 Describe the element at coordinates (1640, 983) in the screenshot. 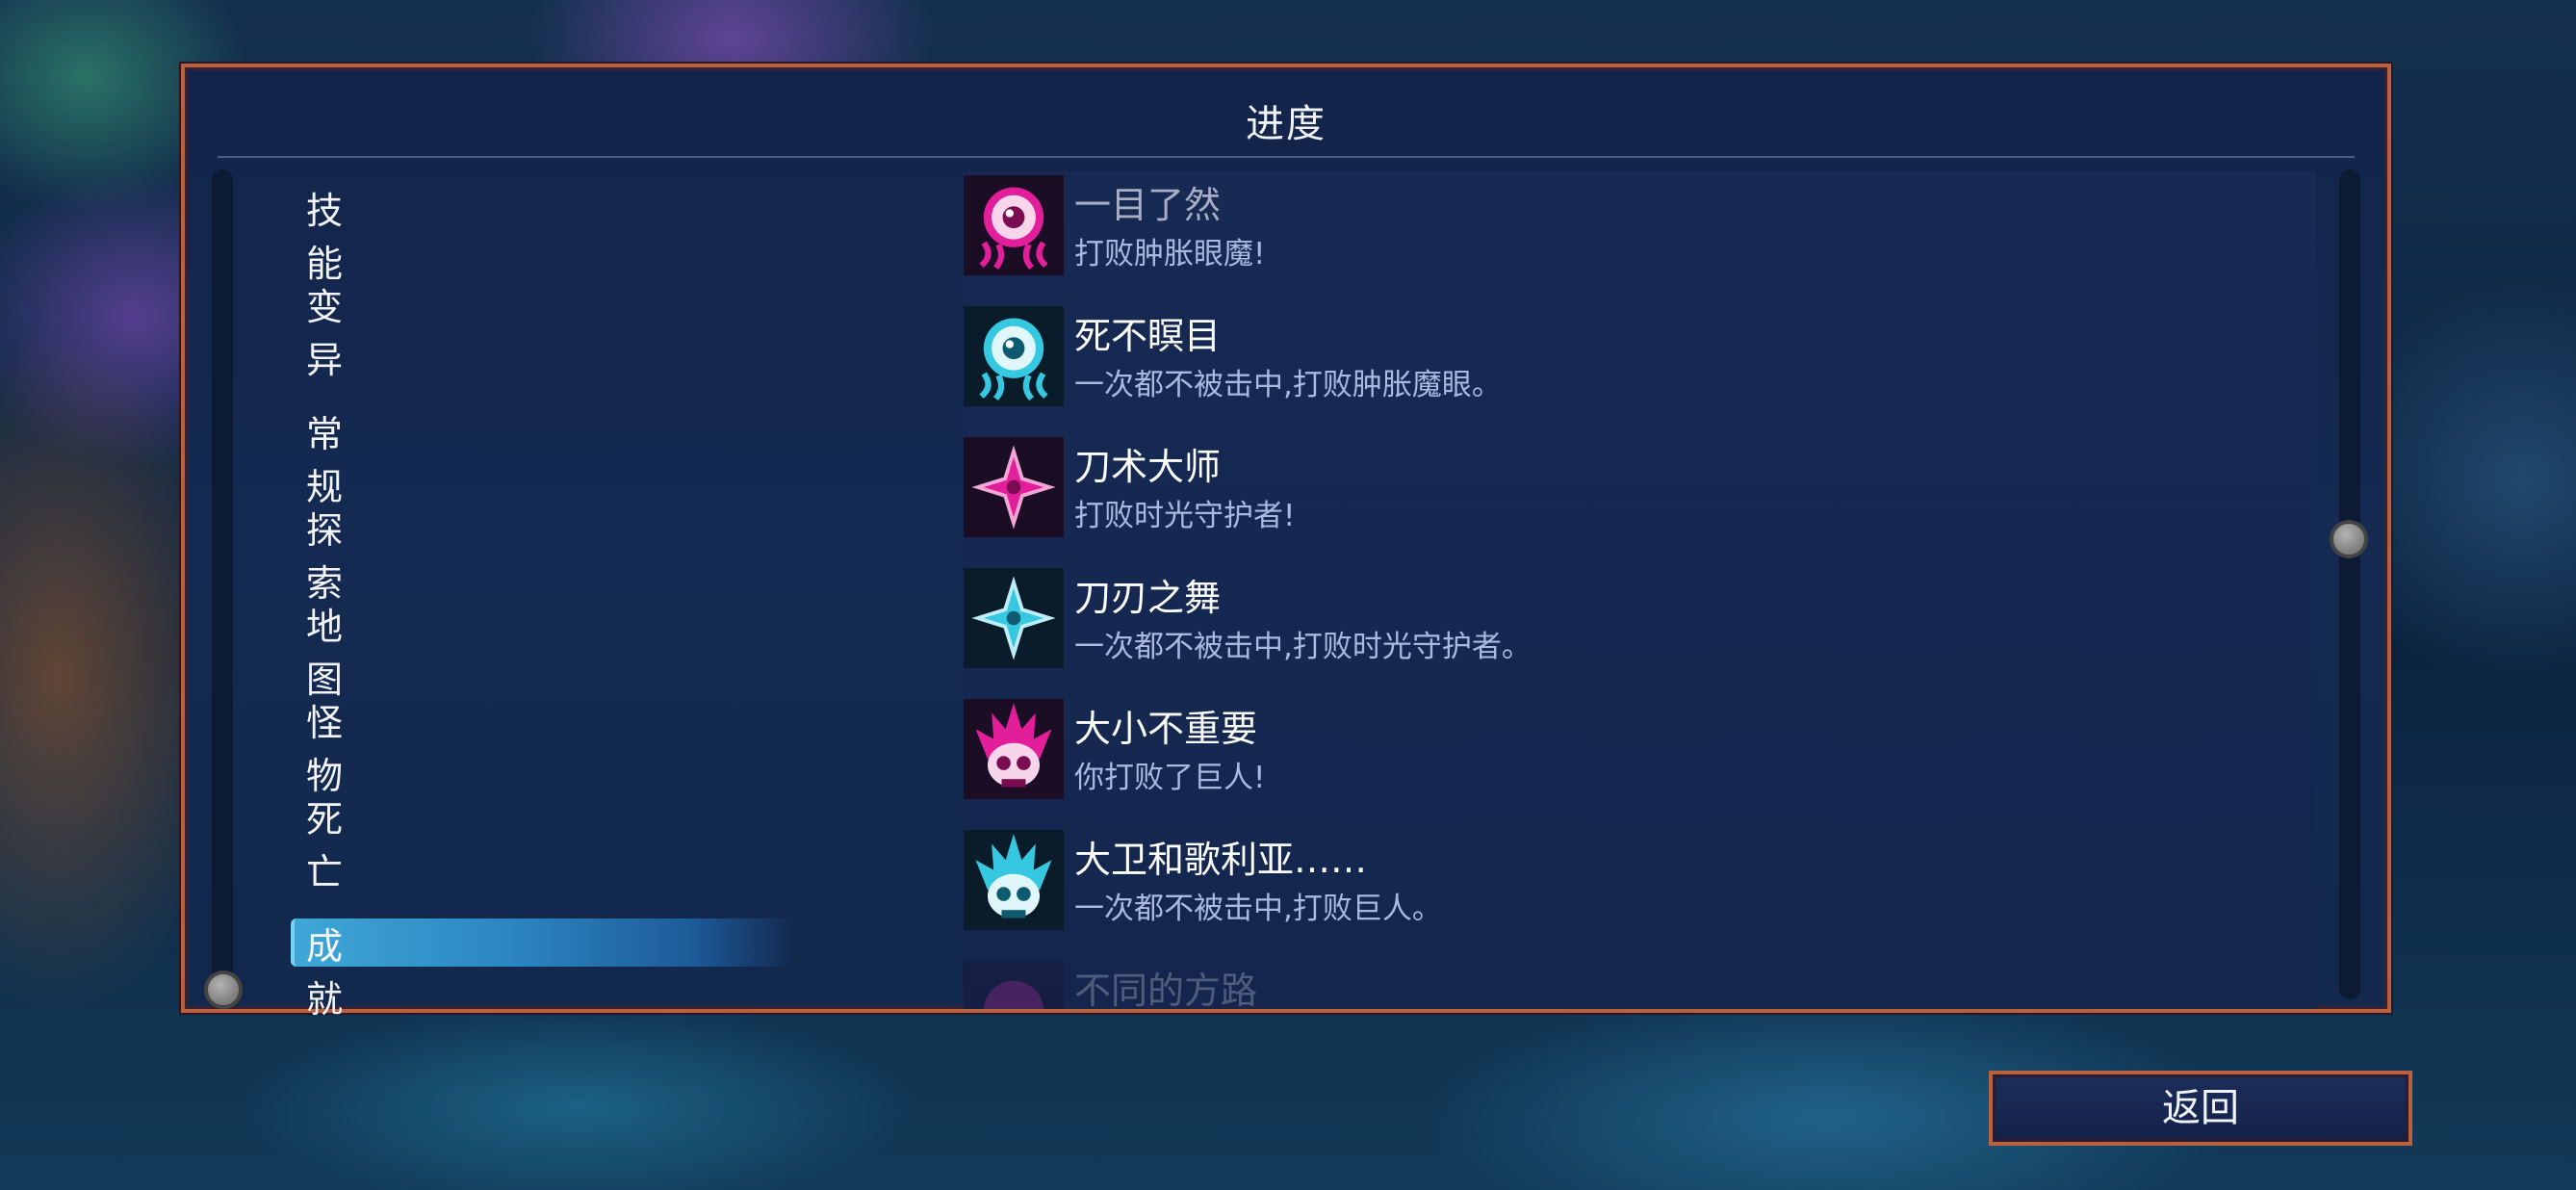

I see `achievement-item: 不同的方路` at that location.